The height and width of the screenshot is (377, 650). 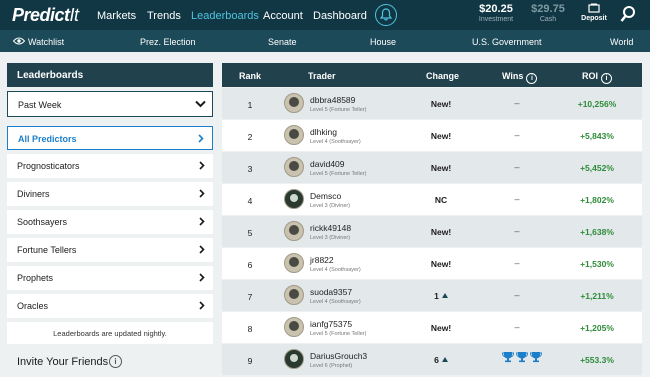 What do you see at coordinates (386, 15) in the screenshot?
I see `notifications-bell-icon` at bounding box center [386, 15].